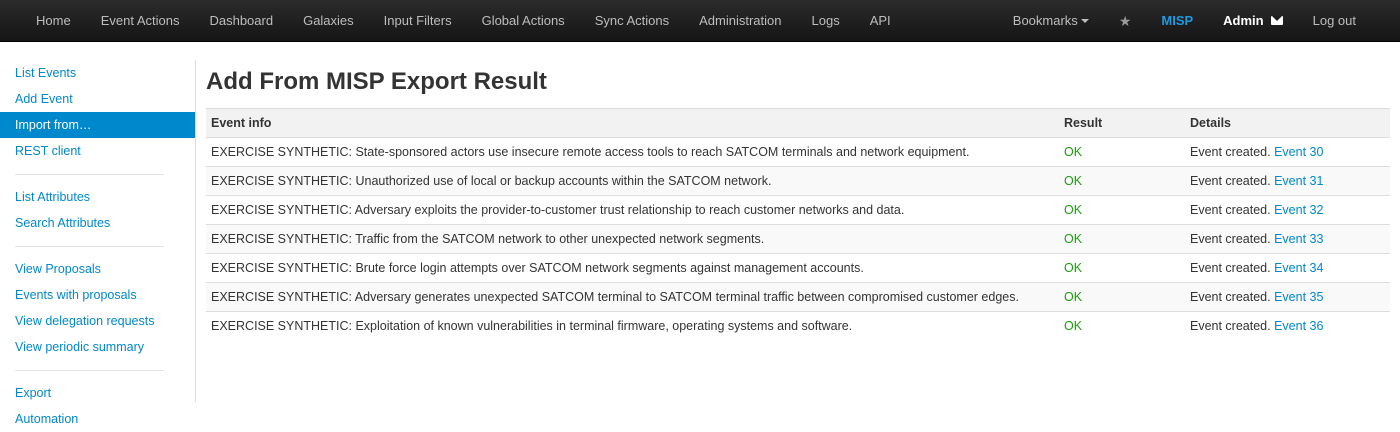 This screenshot has width=1400, height=432. Describe the element at coordinates (1243, 20) in the screenshot. I see `user-name: Admin` at that location.